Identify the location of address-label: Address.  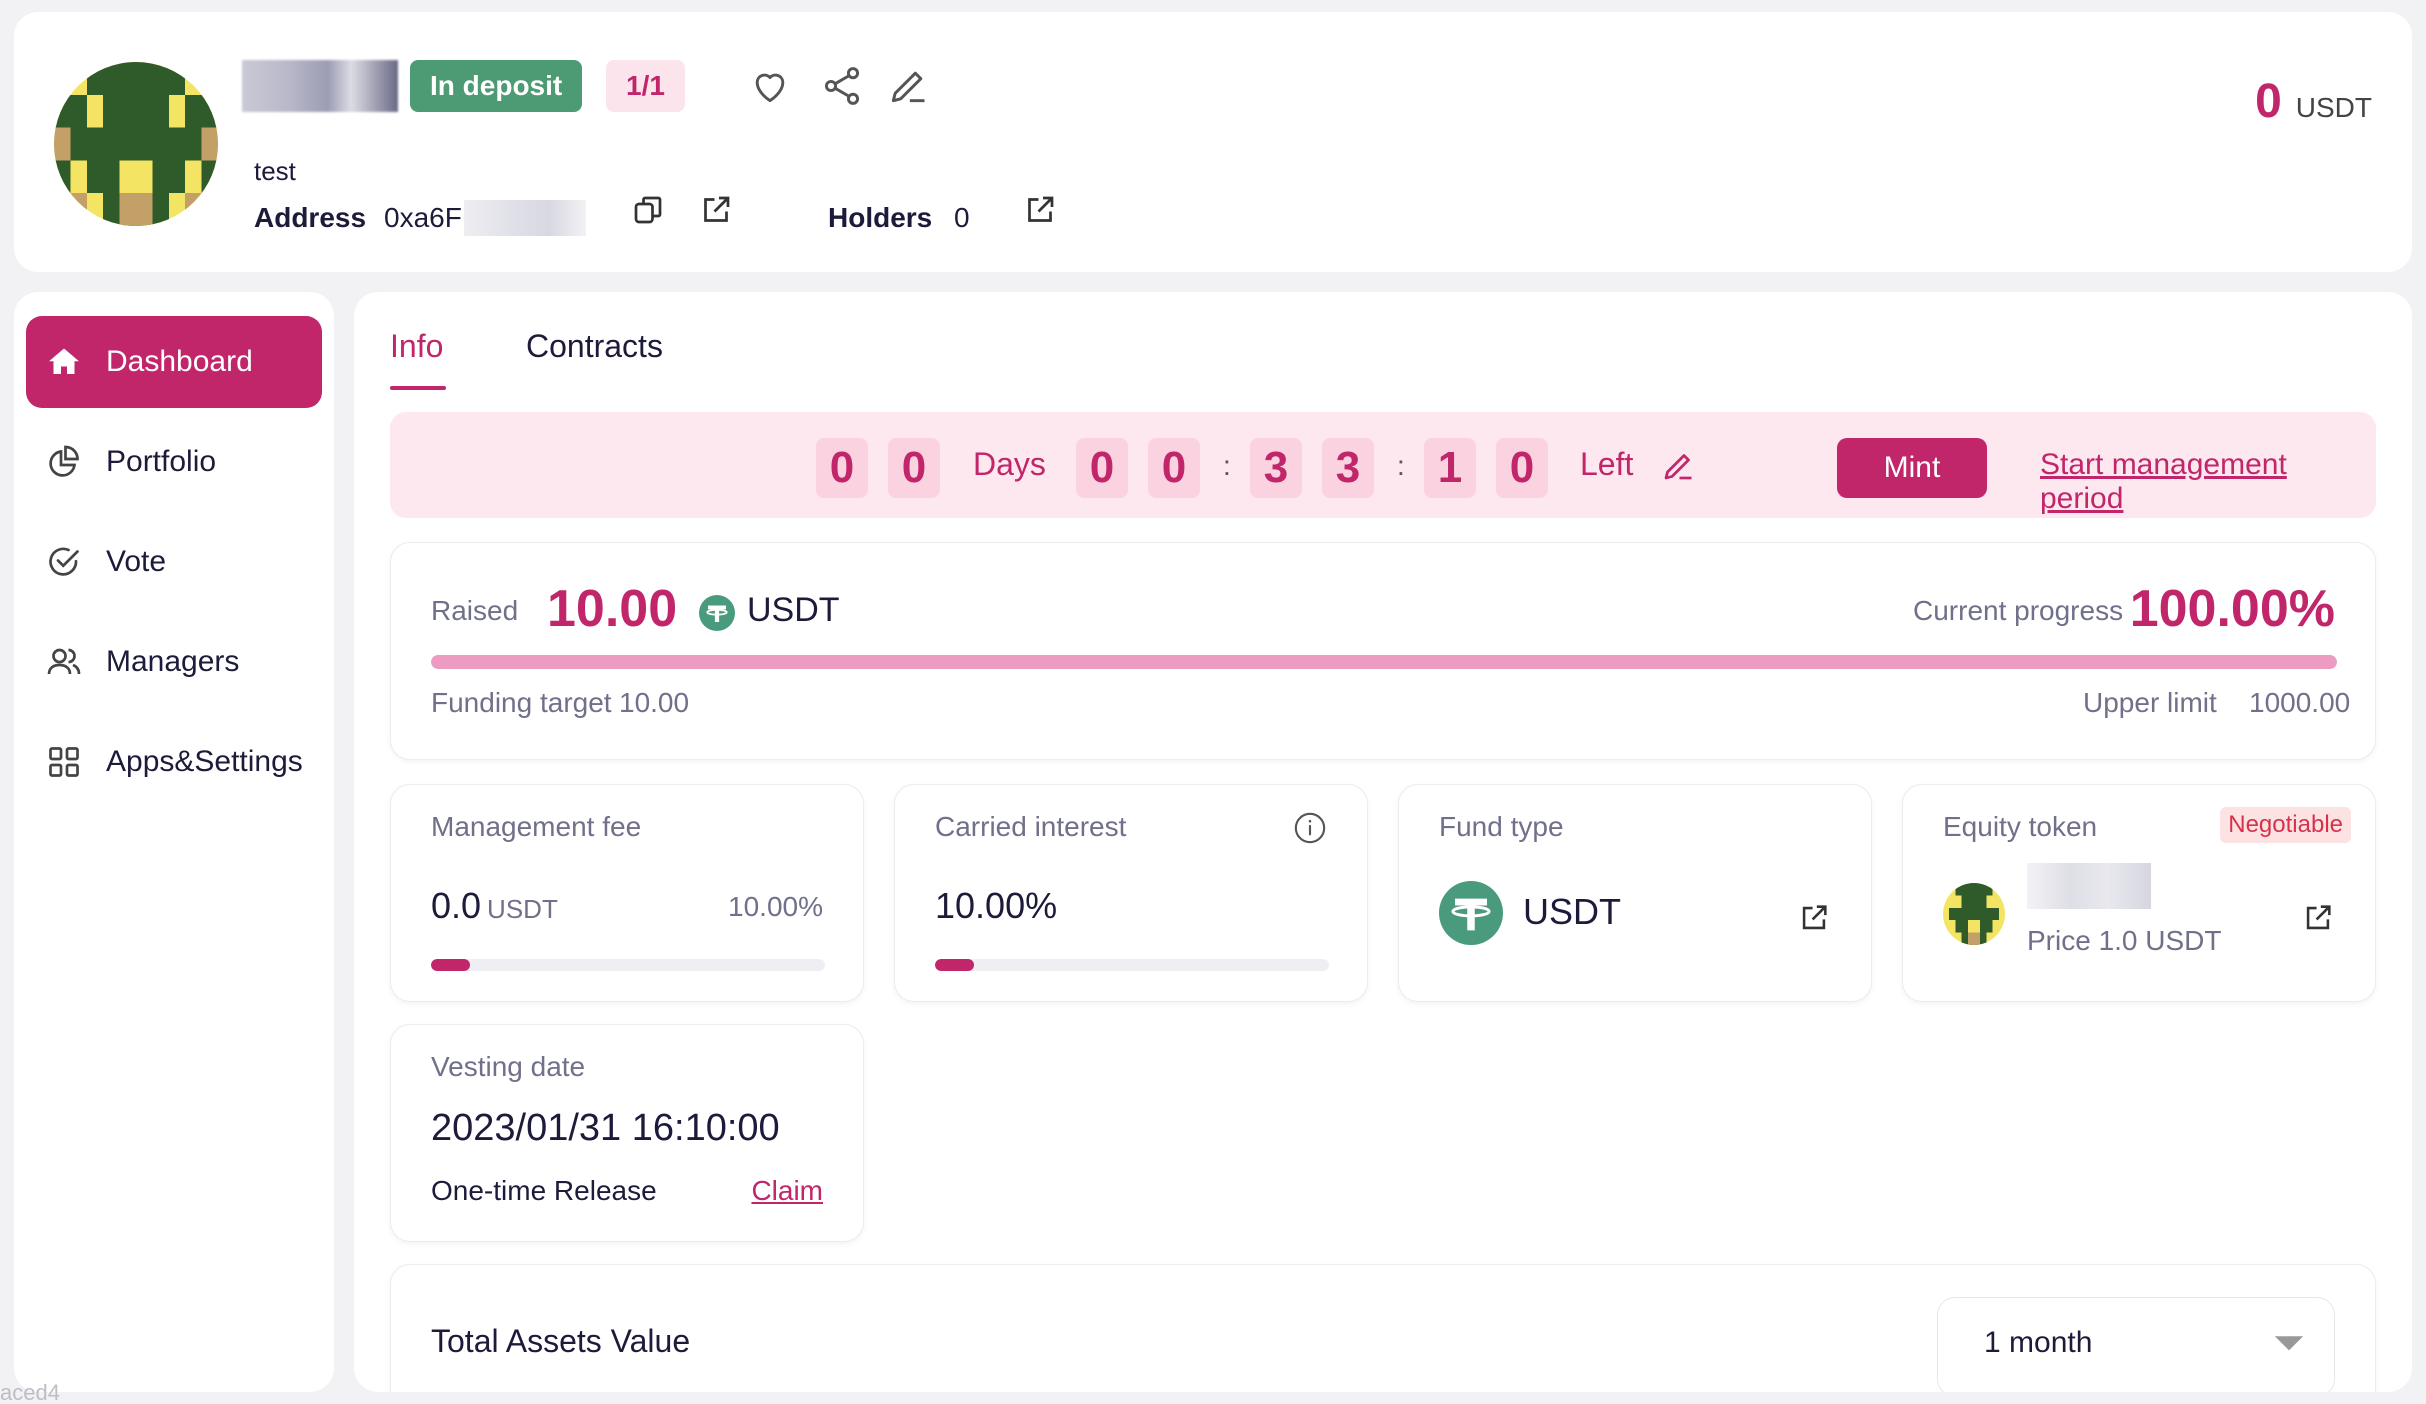
(310, 217).